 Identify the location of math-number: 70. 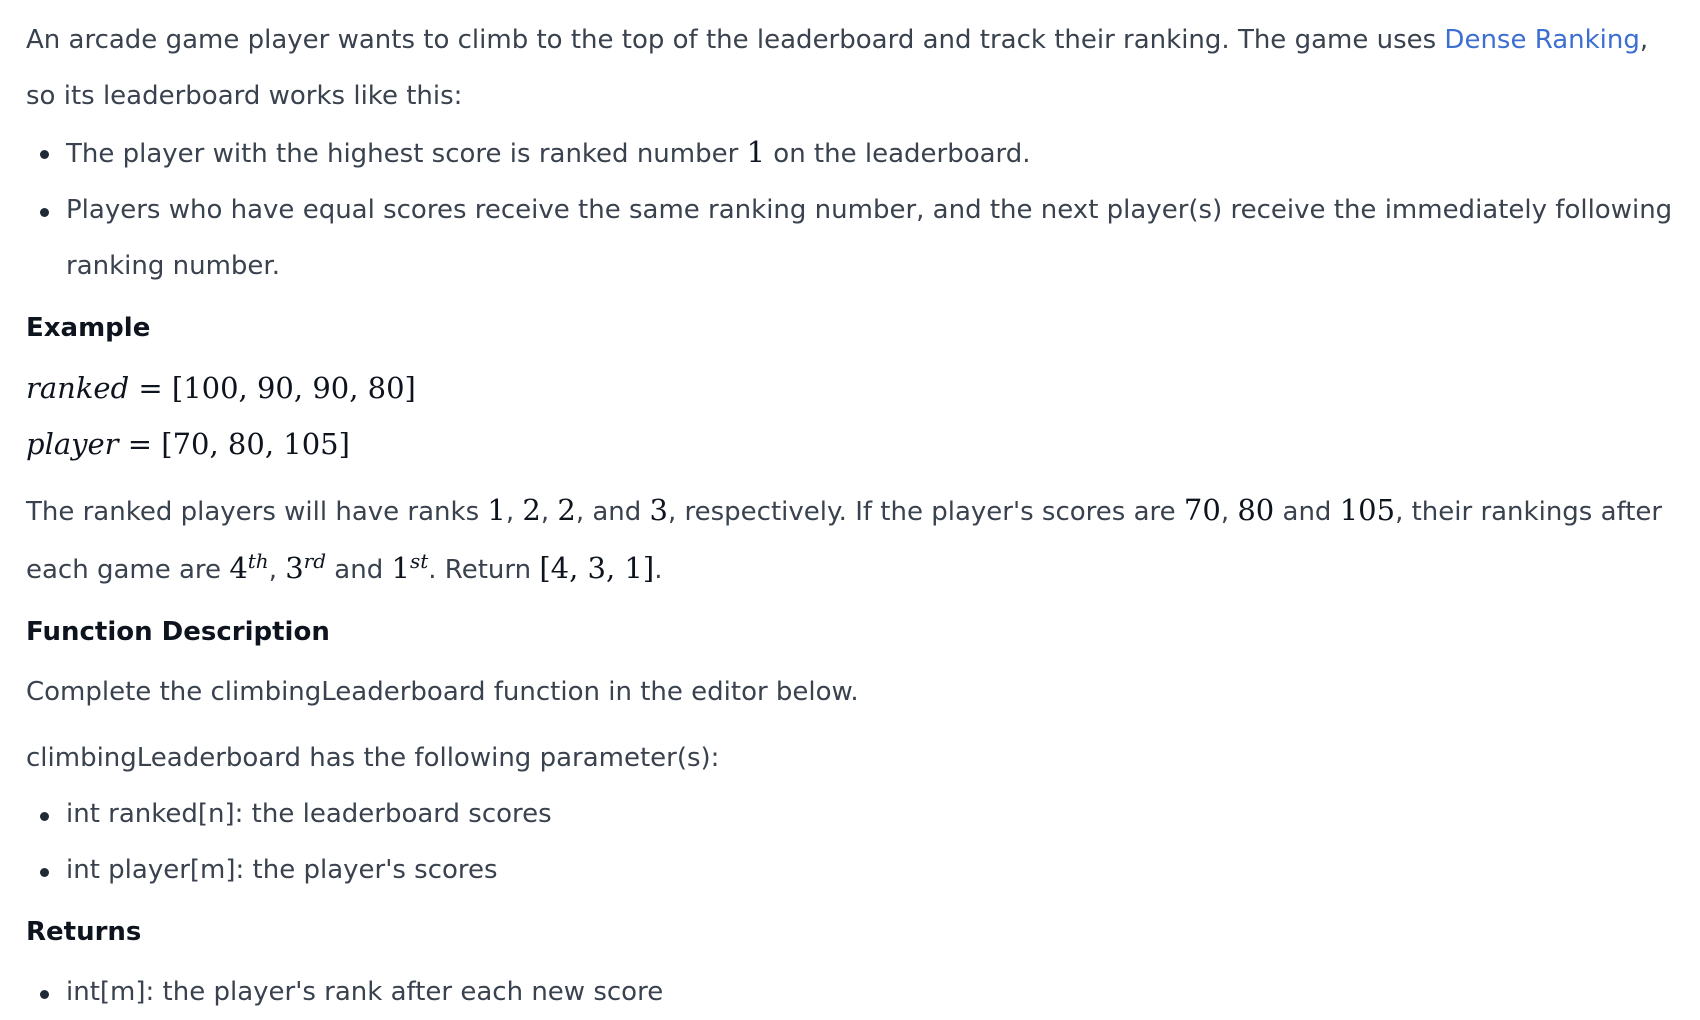
(1202, 510).